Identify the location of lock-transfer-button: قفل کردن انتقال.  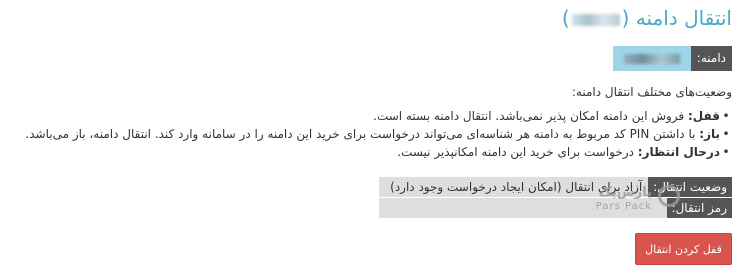
(683, 249).